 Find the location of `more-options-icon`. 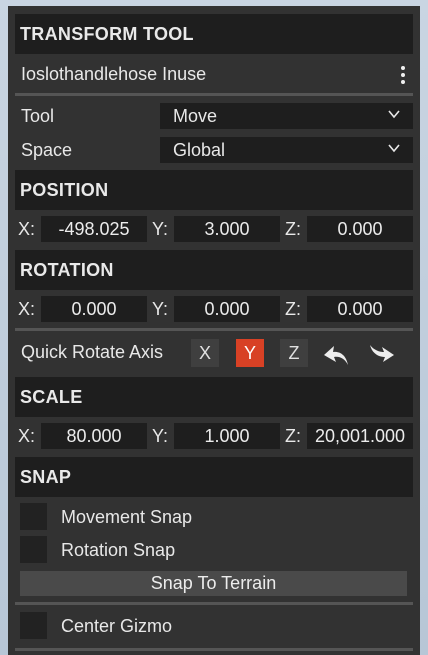

more-options-icon is located at coordinates (403, 76).